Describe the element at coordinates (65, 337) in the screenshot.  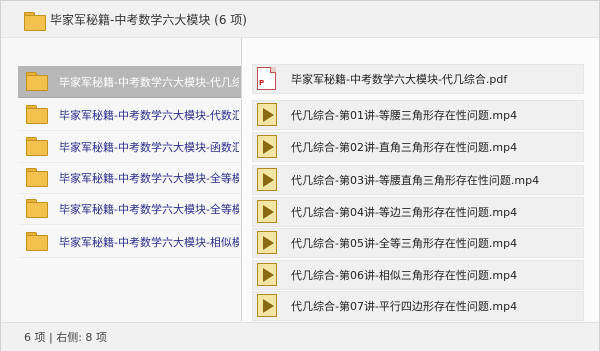
I see `status-text: 6 项 | 右侧: 8 项` at that location.